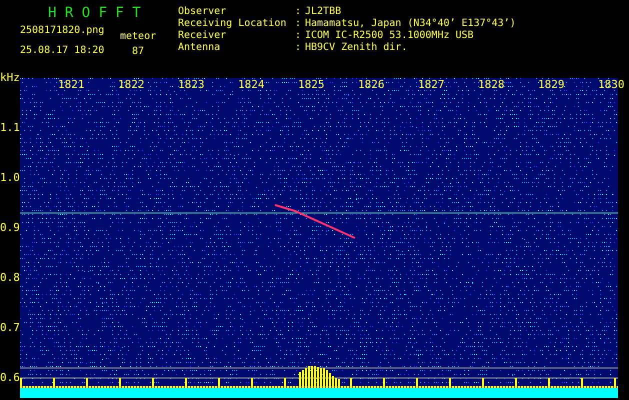 The height and width of the screenshot is (400, 629). I want to click on time-label: 1829, so click(551, 85).